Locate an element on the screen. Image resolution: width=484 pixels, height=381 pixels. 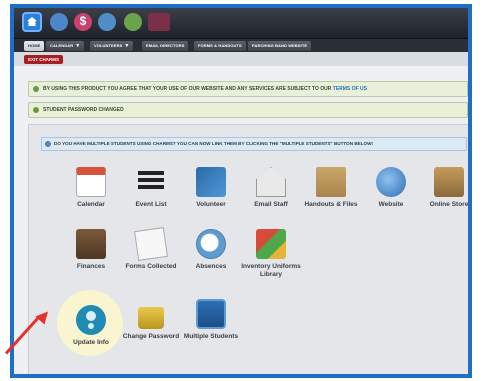
tab-band-website-label: PARCHING BAND WEBSITE is located at coordinates (280, 45).